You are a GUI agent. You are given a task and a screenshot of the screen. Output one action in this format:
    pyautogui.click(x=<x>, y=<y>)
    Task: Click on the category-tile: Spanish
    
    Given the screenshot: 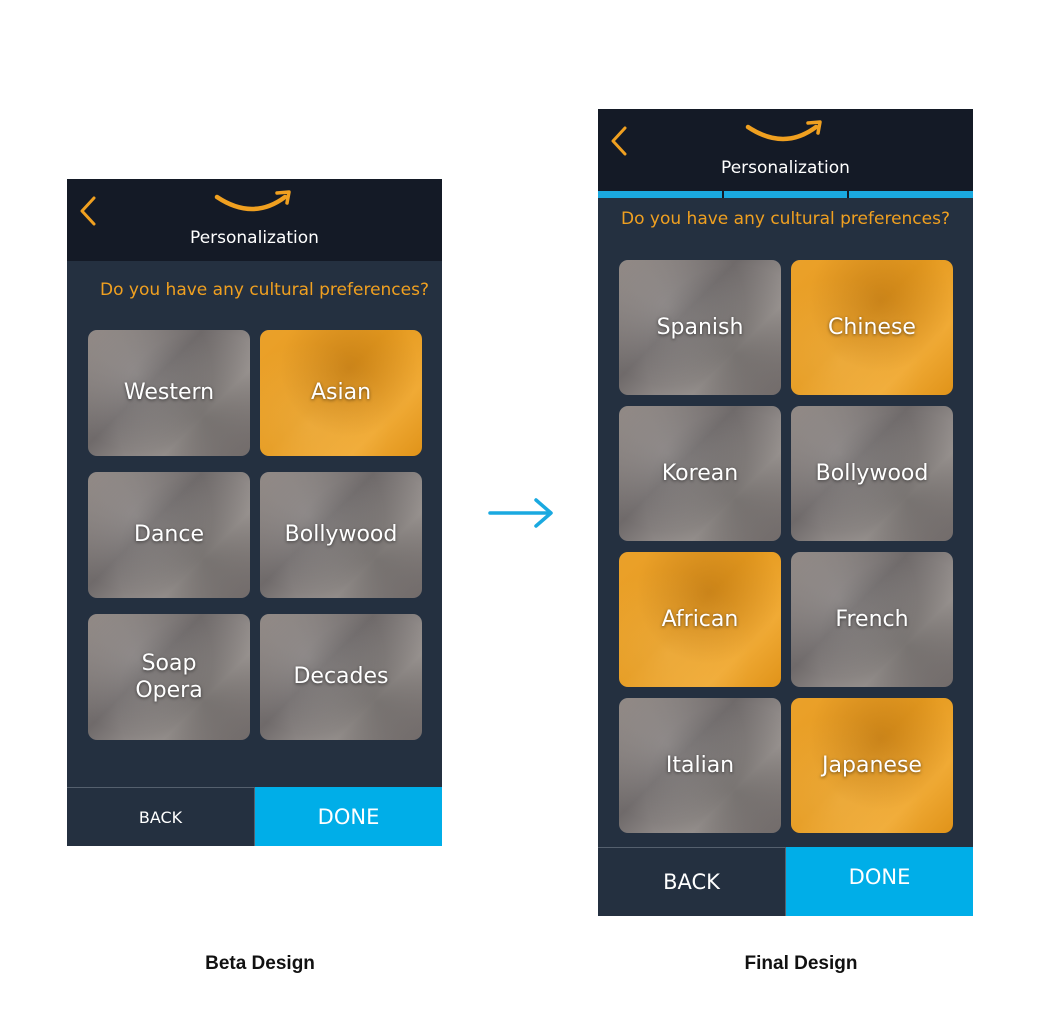 What is the action you would take?
    pyautogui.click(x=700, y=327)
    